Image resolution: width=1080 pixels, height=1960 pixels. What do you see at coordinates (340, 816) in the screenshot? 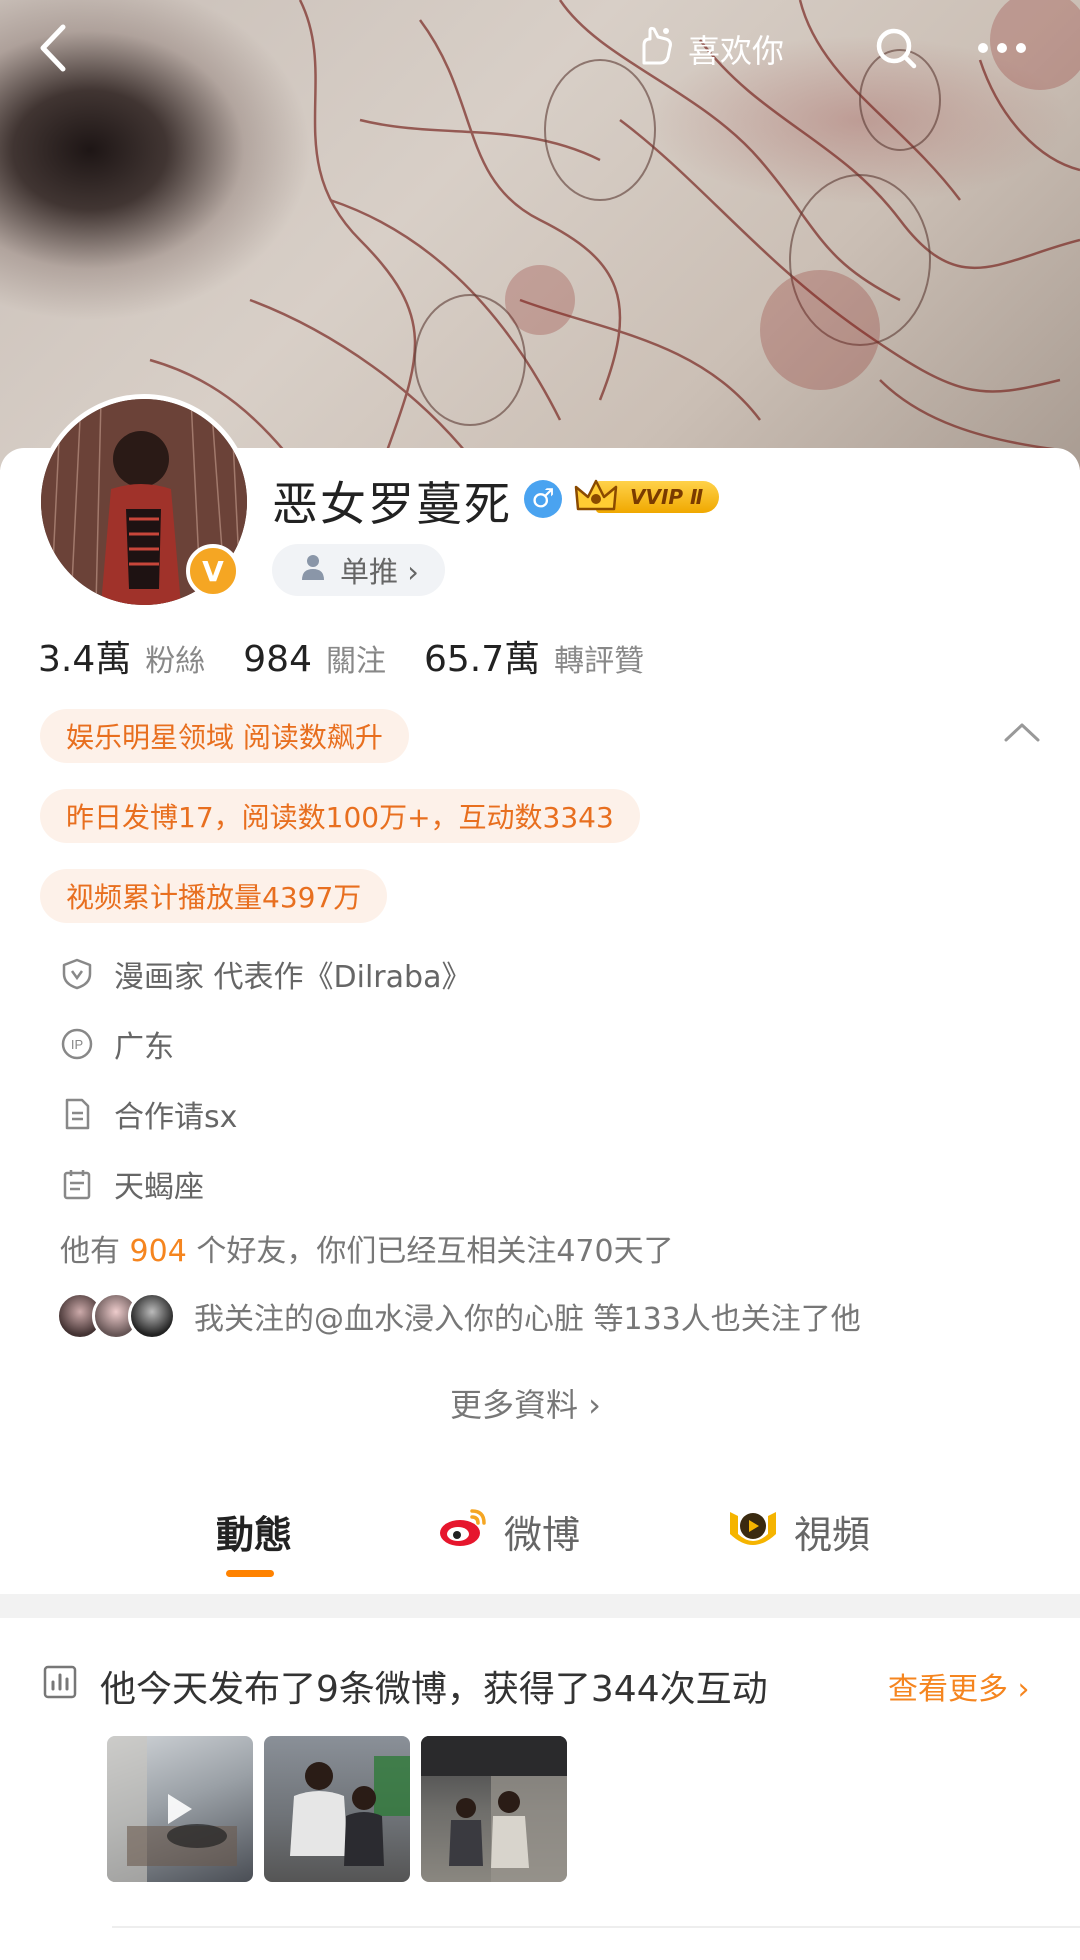
I see `honor-tag-yesterday-stats: 昨日发博17，阅读数100万+，互动数3343` at bounding box center [340, 816].